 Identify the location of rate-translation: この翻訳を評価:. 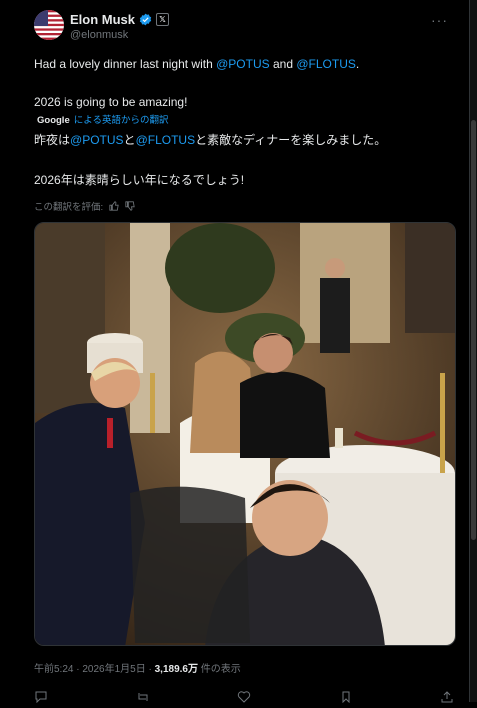
(84, 206).